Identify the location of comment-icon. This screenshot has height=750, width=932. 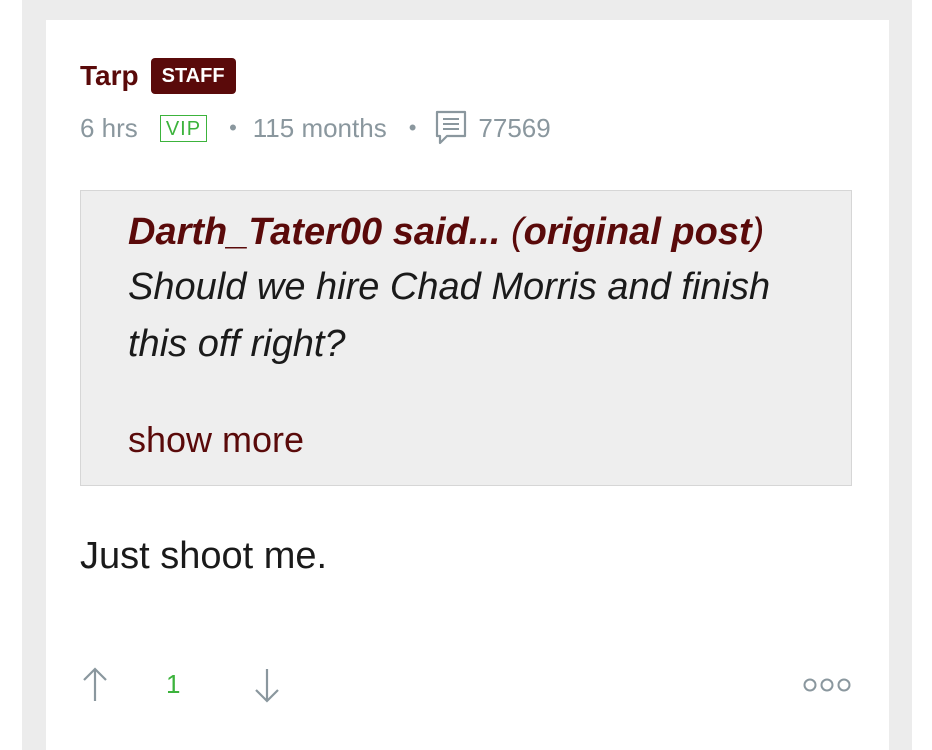
(451, 127).